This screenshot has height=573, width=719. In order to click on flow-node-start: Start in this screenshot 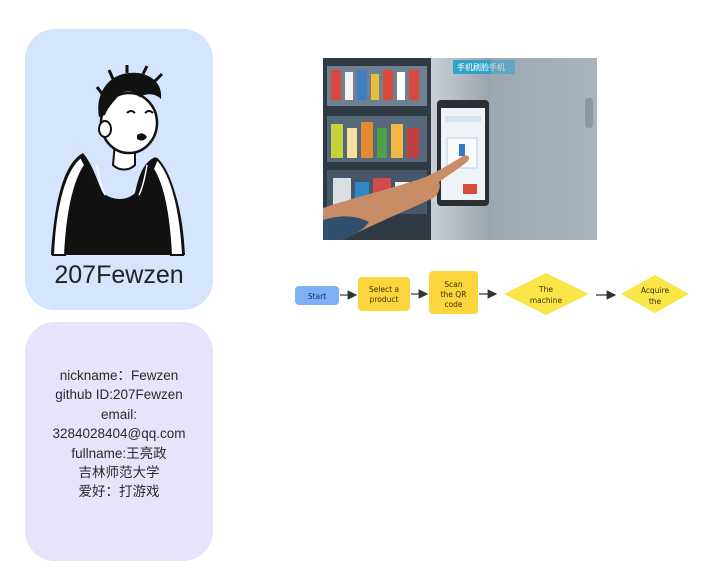, I will do `click(317, 295)`.